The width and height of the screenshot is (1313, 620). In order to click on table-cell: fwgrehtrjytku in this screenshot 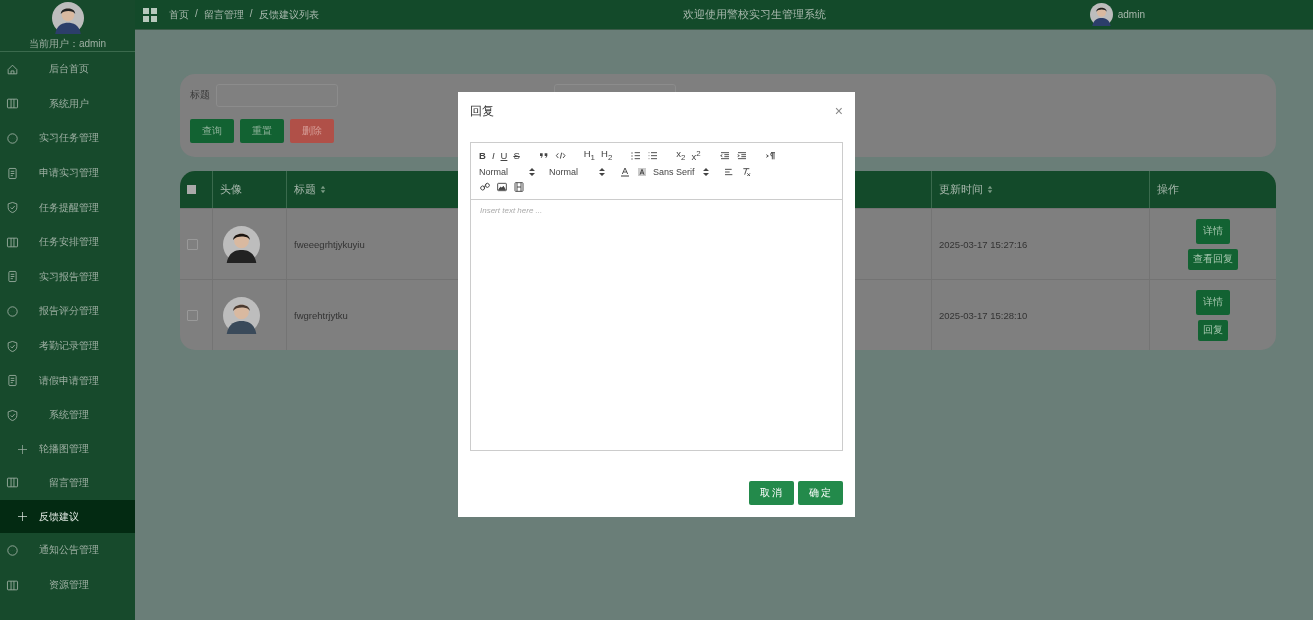, I will do `click(321, 315)`.